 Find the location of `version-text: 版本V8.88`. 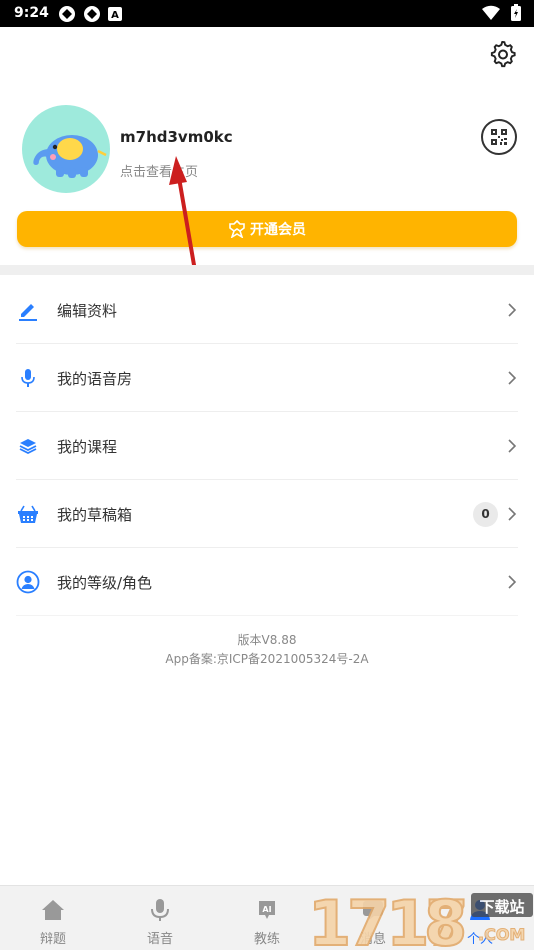

version-text: 版本V8.88 is located at coordinates (267, 640).